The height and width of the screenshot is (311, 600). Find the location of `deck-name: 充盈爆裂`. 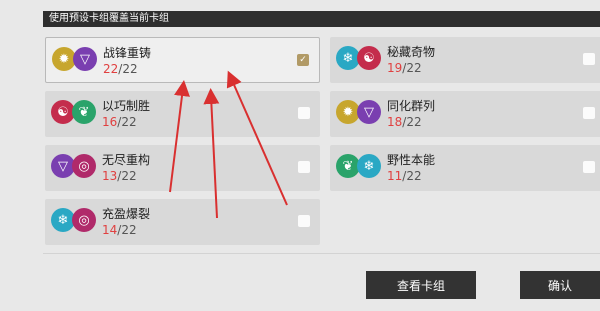

deck-name: 充盈爆裂 is located at coordinates (126, 214).